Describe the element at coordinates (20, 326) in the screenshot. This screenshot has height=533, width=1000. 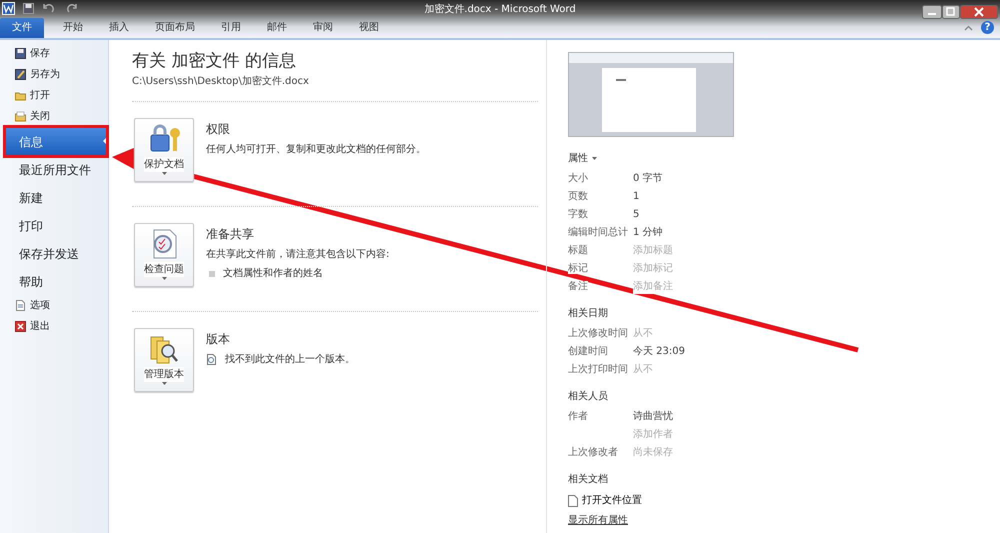
I see `exit-icon` at that location.